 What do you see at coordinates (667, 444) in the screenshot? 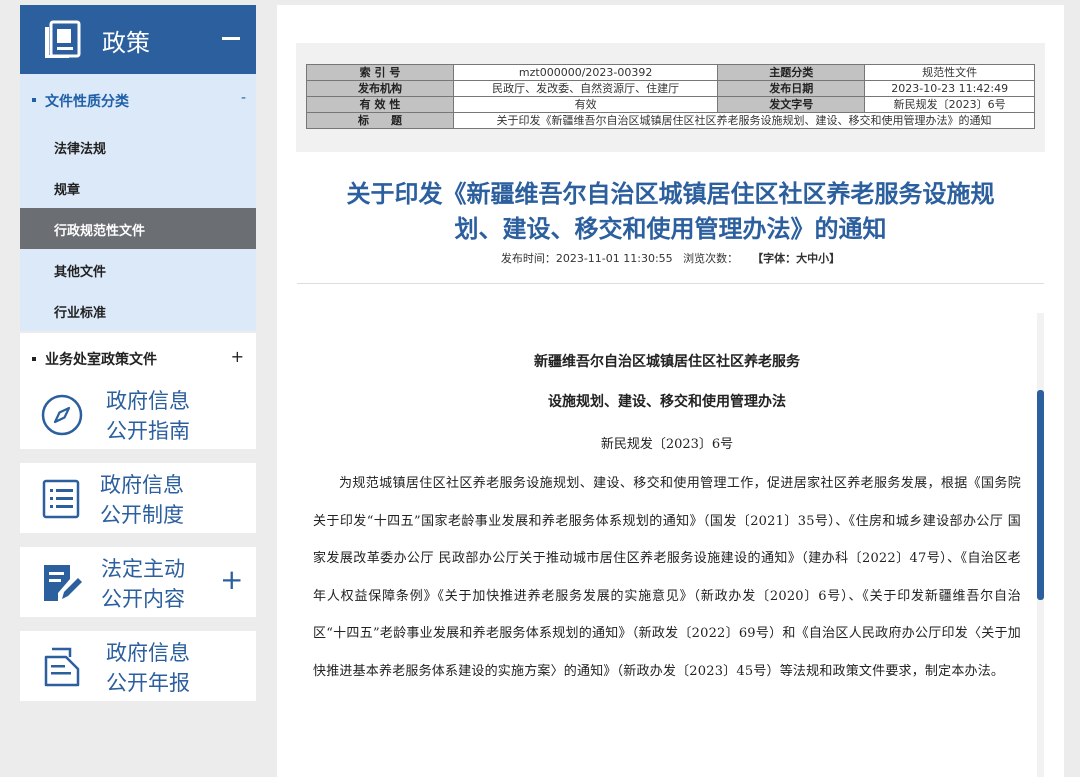
I see `body-doc-number: 新民规发〔2023〕6号` at bounding box center [667, 444].